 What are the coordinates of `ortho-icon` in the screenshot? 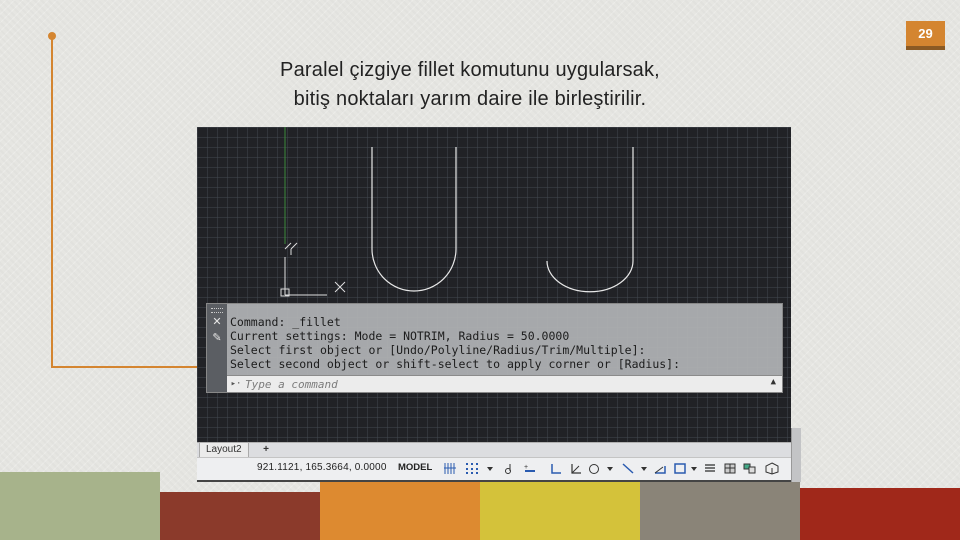 It's located at (556, 468).